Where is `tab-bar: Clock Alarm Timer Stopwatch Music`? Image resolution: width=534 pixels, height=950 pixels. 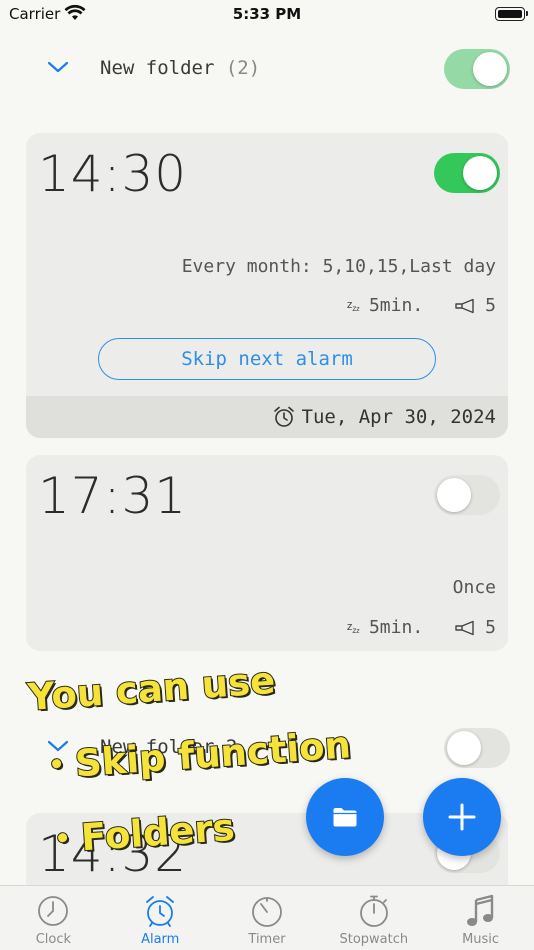 tab-bar: Clock Alarm Timer Stopwatch Music is located at coordinates (267, 917).